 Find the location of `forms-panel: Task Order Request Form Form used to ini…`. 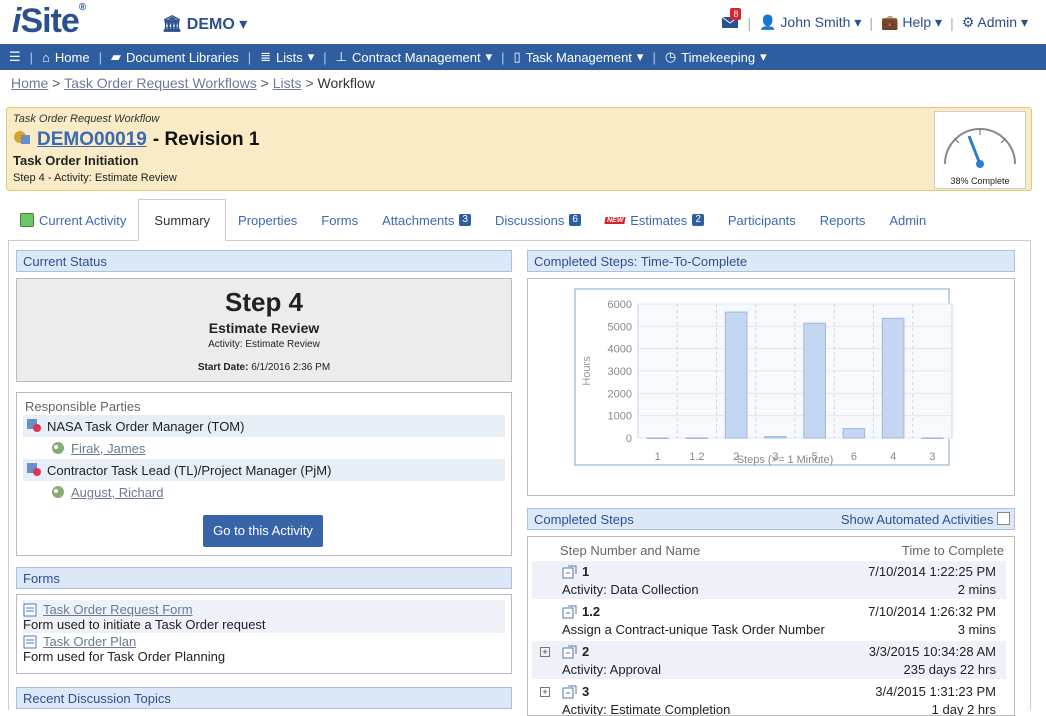

forms-panel: Task Order Request Form Form used to ini… is located at coordinates (264, 634).